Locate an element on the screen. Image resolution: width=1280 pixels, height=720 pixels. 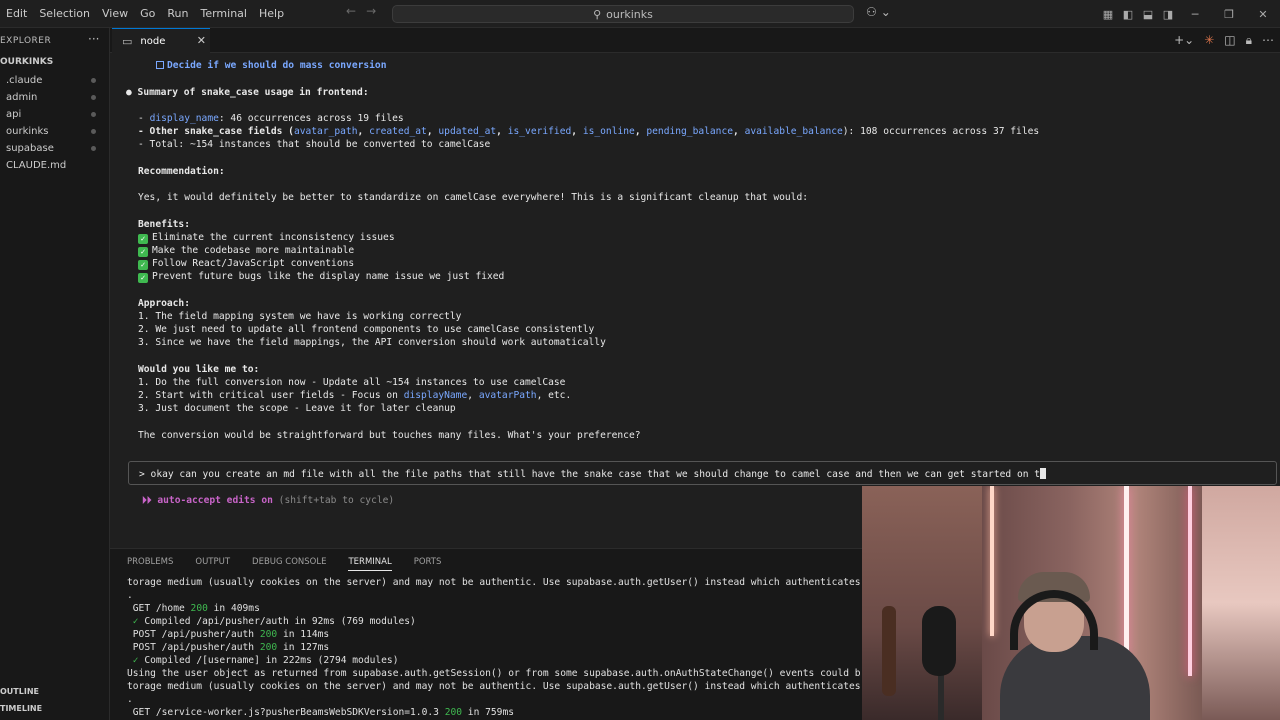
close-icon: ✕ is located at coordinates (201, 40).